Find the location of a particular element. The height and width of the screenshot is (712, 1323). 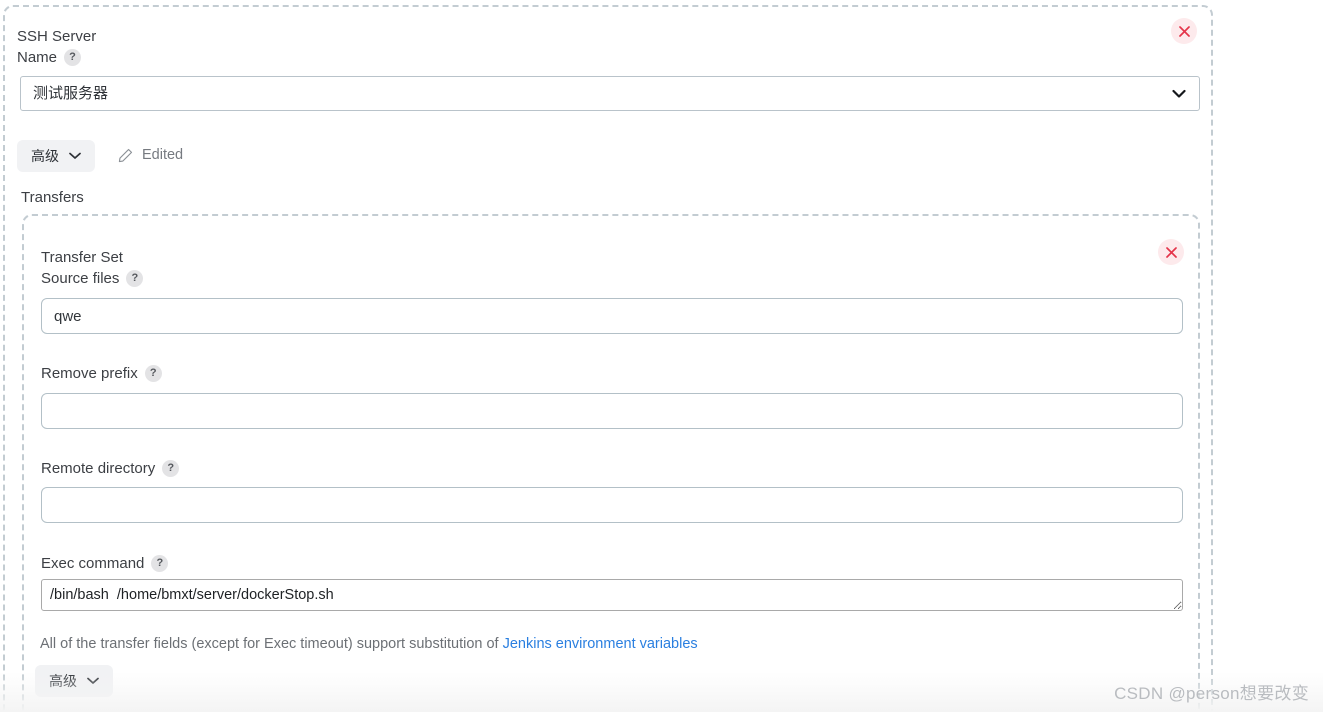

pencil-icon is located at coordinates (125, 155).